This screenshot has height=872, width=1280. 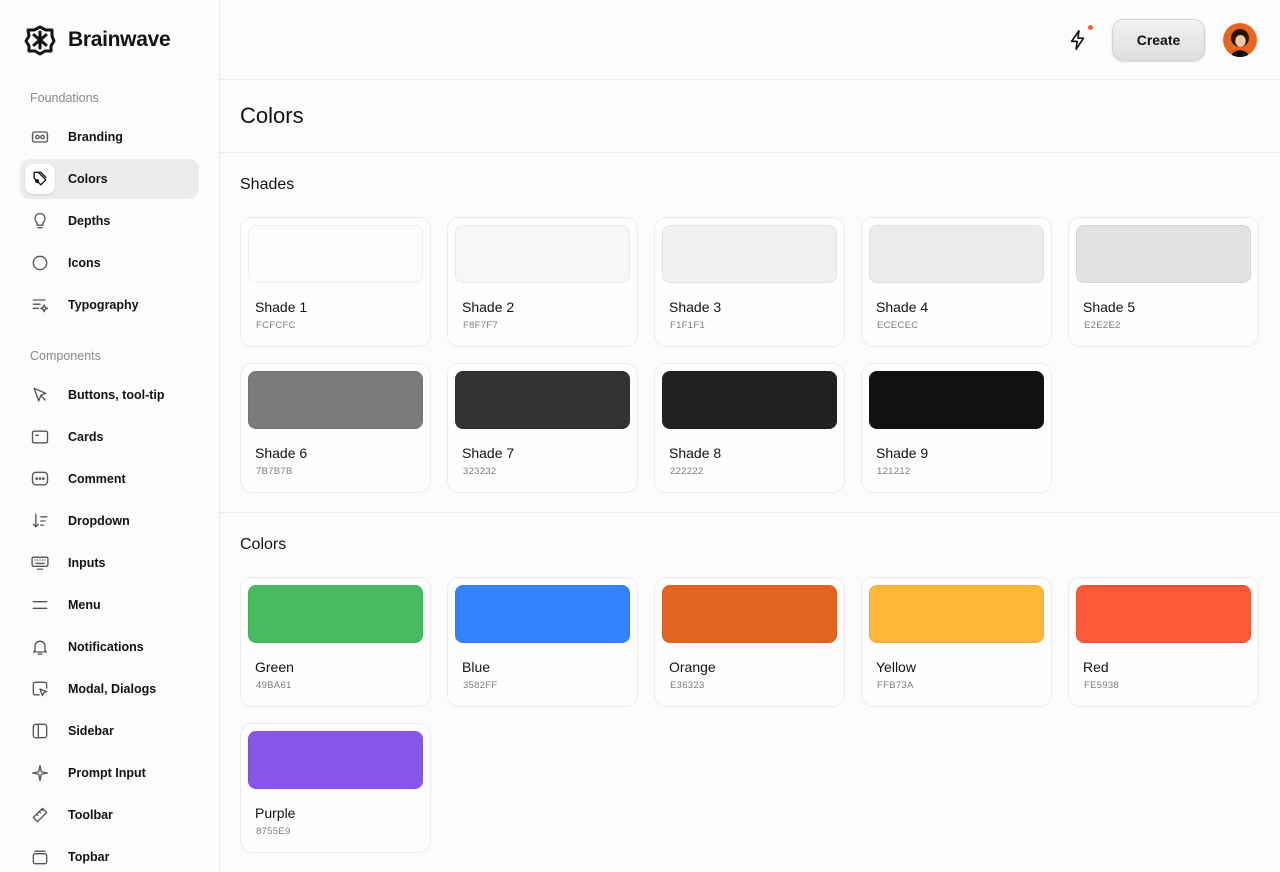 I want to click on color-card-shade-4: Shade 4 ECECEC, so click(x=956, y=282).